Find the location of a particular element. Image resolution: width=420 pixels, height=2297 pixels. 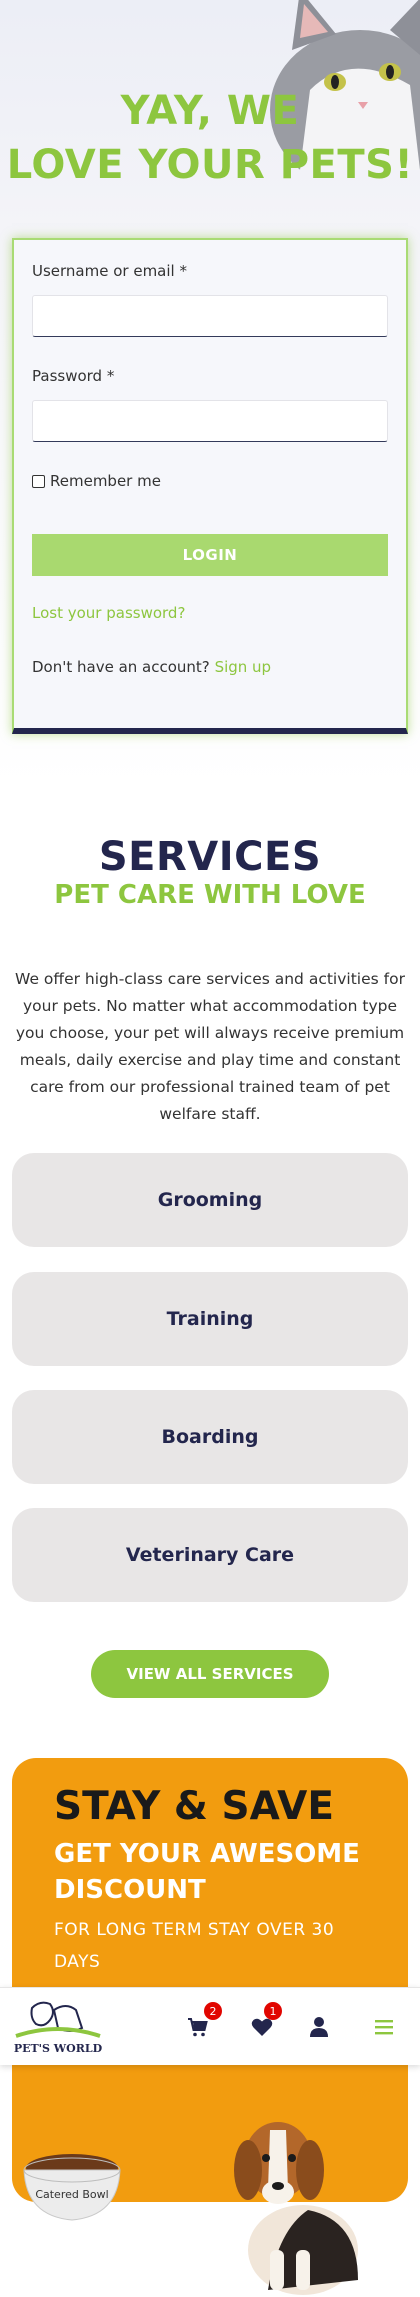

account-button is located at coordinates (319, 2027).